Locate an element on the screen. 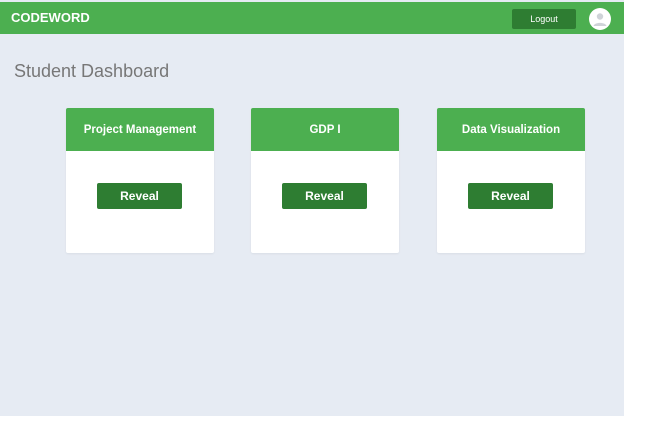 The image size is (646, 428). page-title: Student Dashboard is located at coordinates (92, 71).